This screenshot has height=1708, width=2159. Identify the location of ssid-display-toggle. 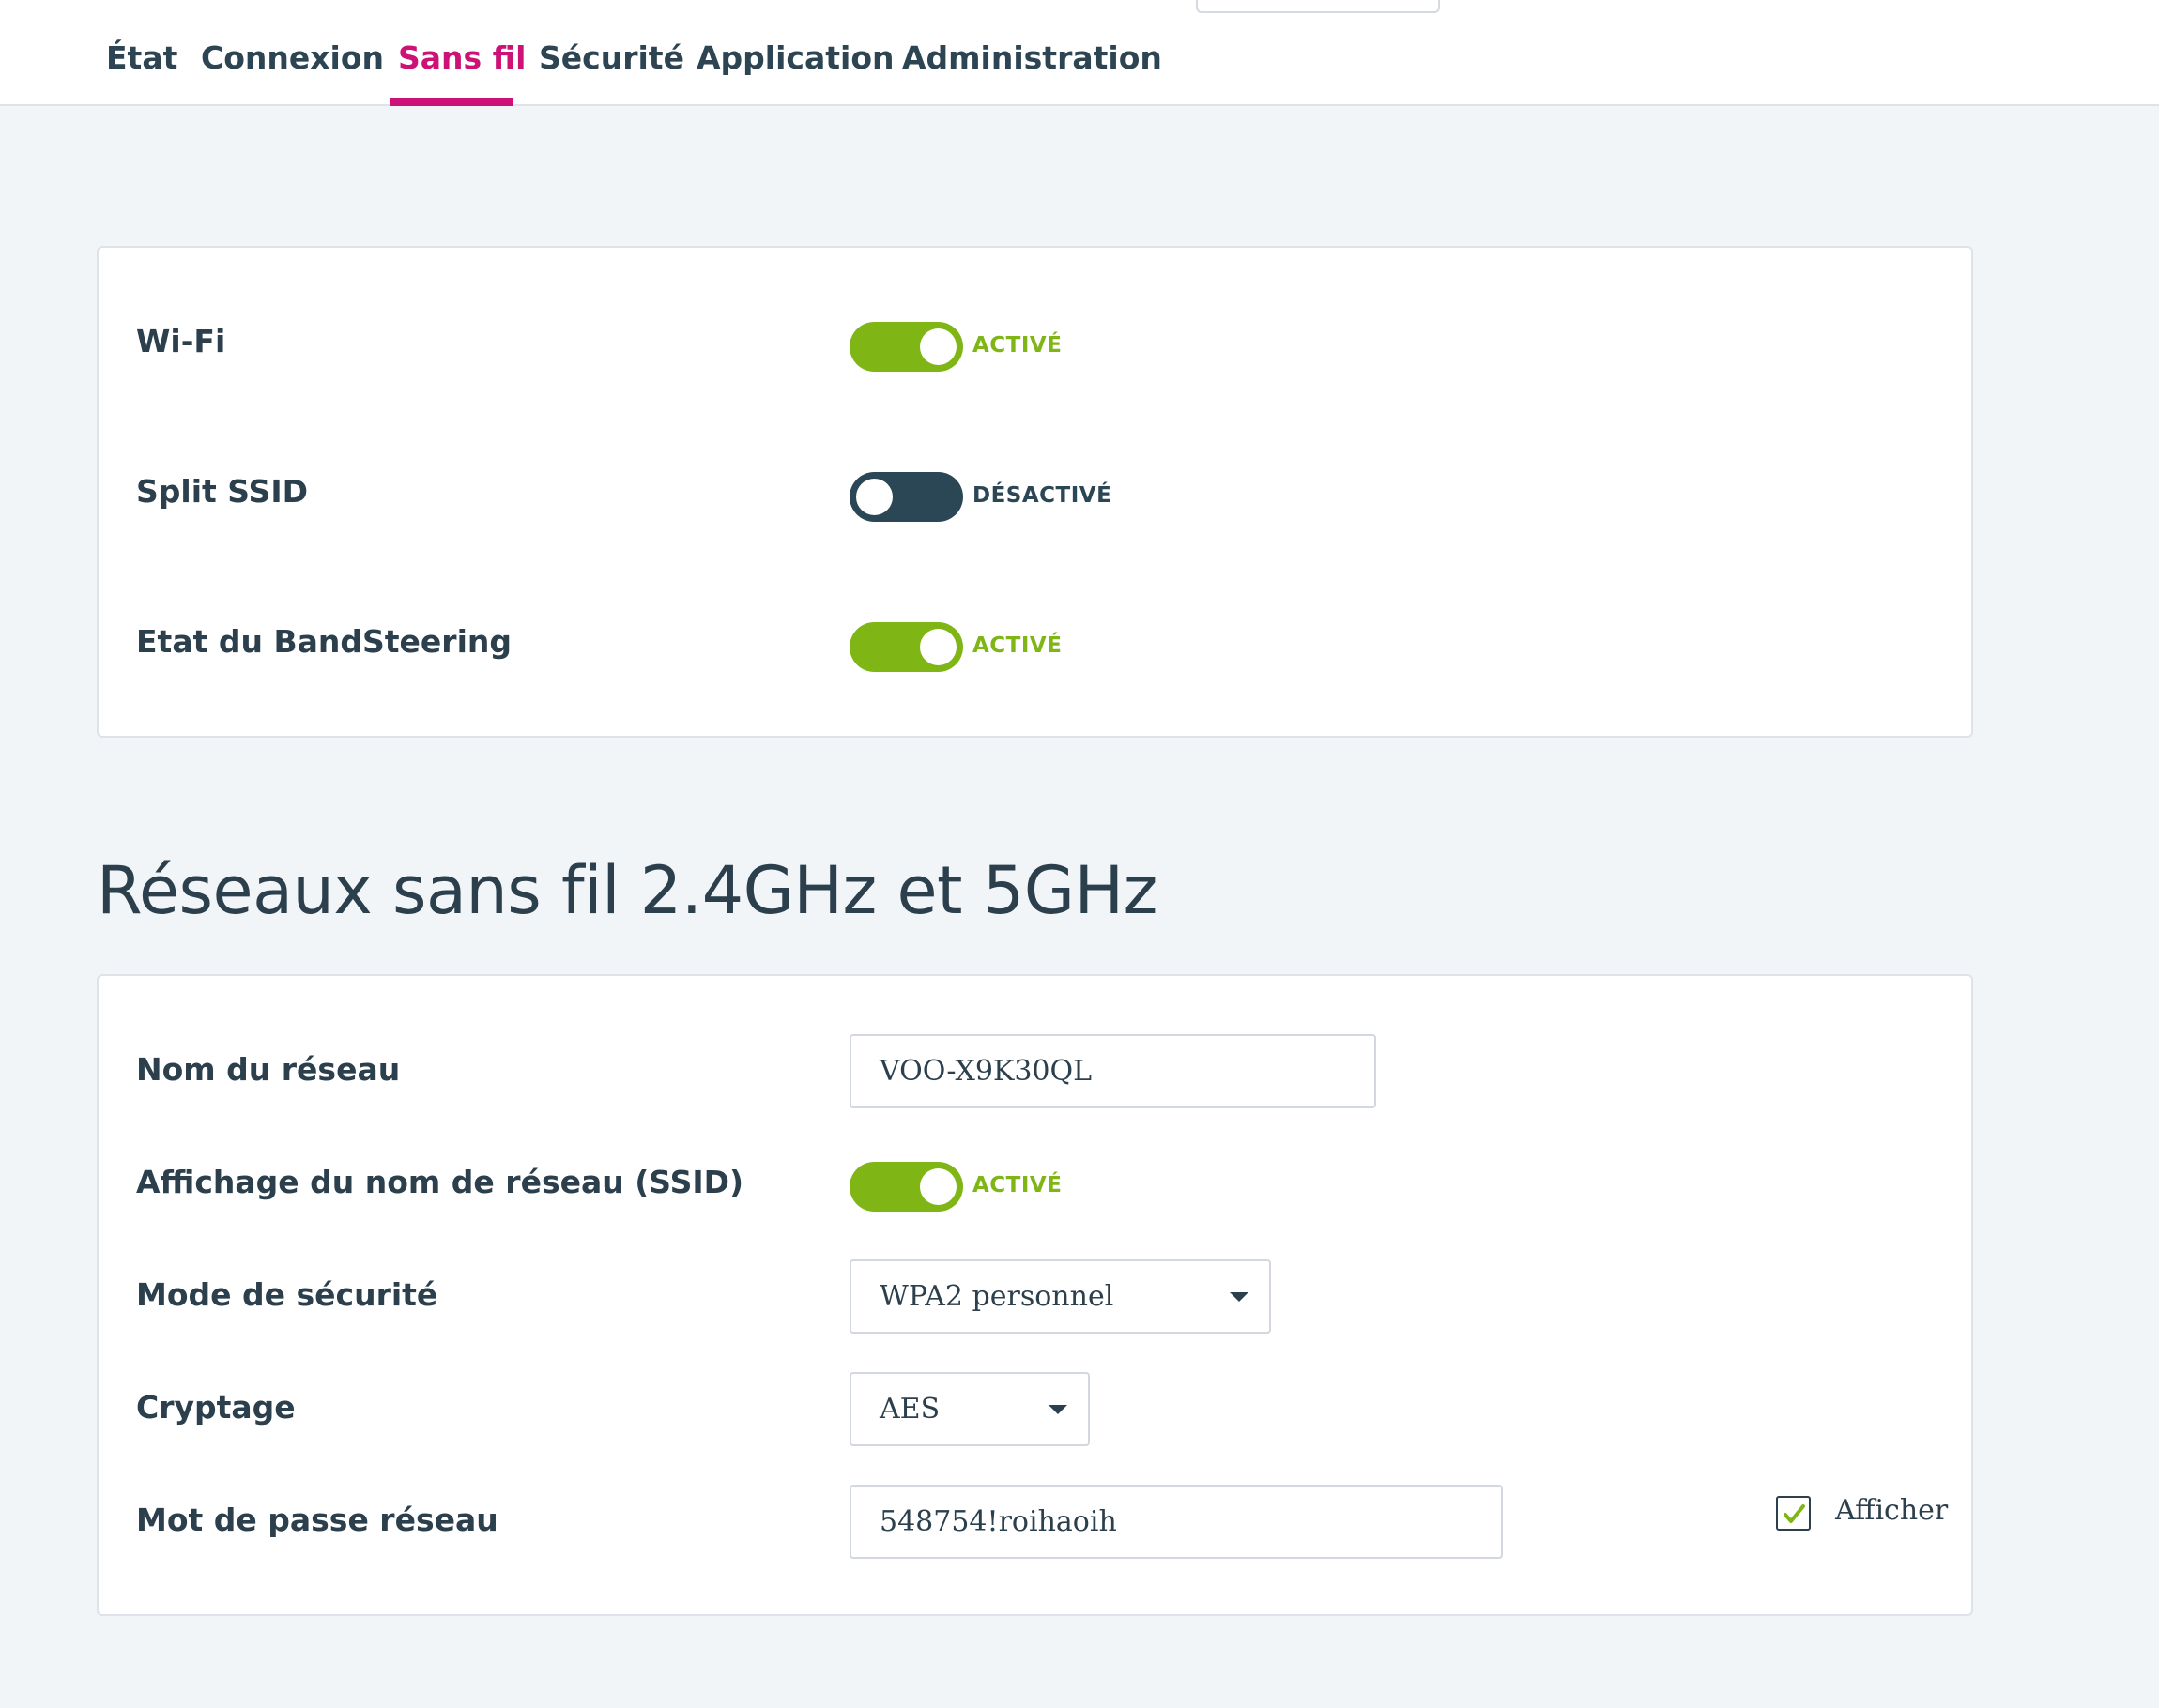
(906, 1187).